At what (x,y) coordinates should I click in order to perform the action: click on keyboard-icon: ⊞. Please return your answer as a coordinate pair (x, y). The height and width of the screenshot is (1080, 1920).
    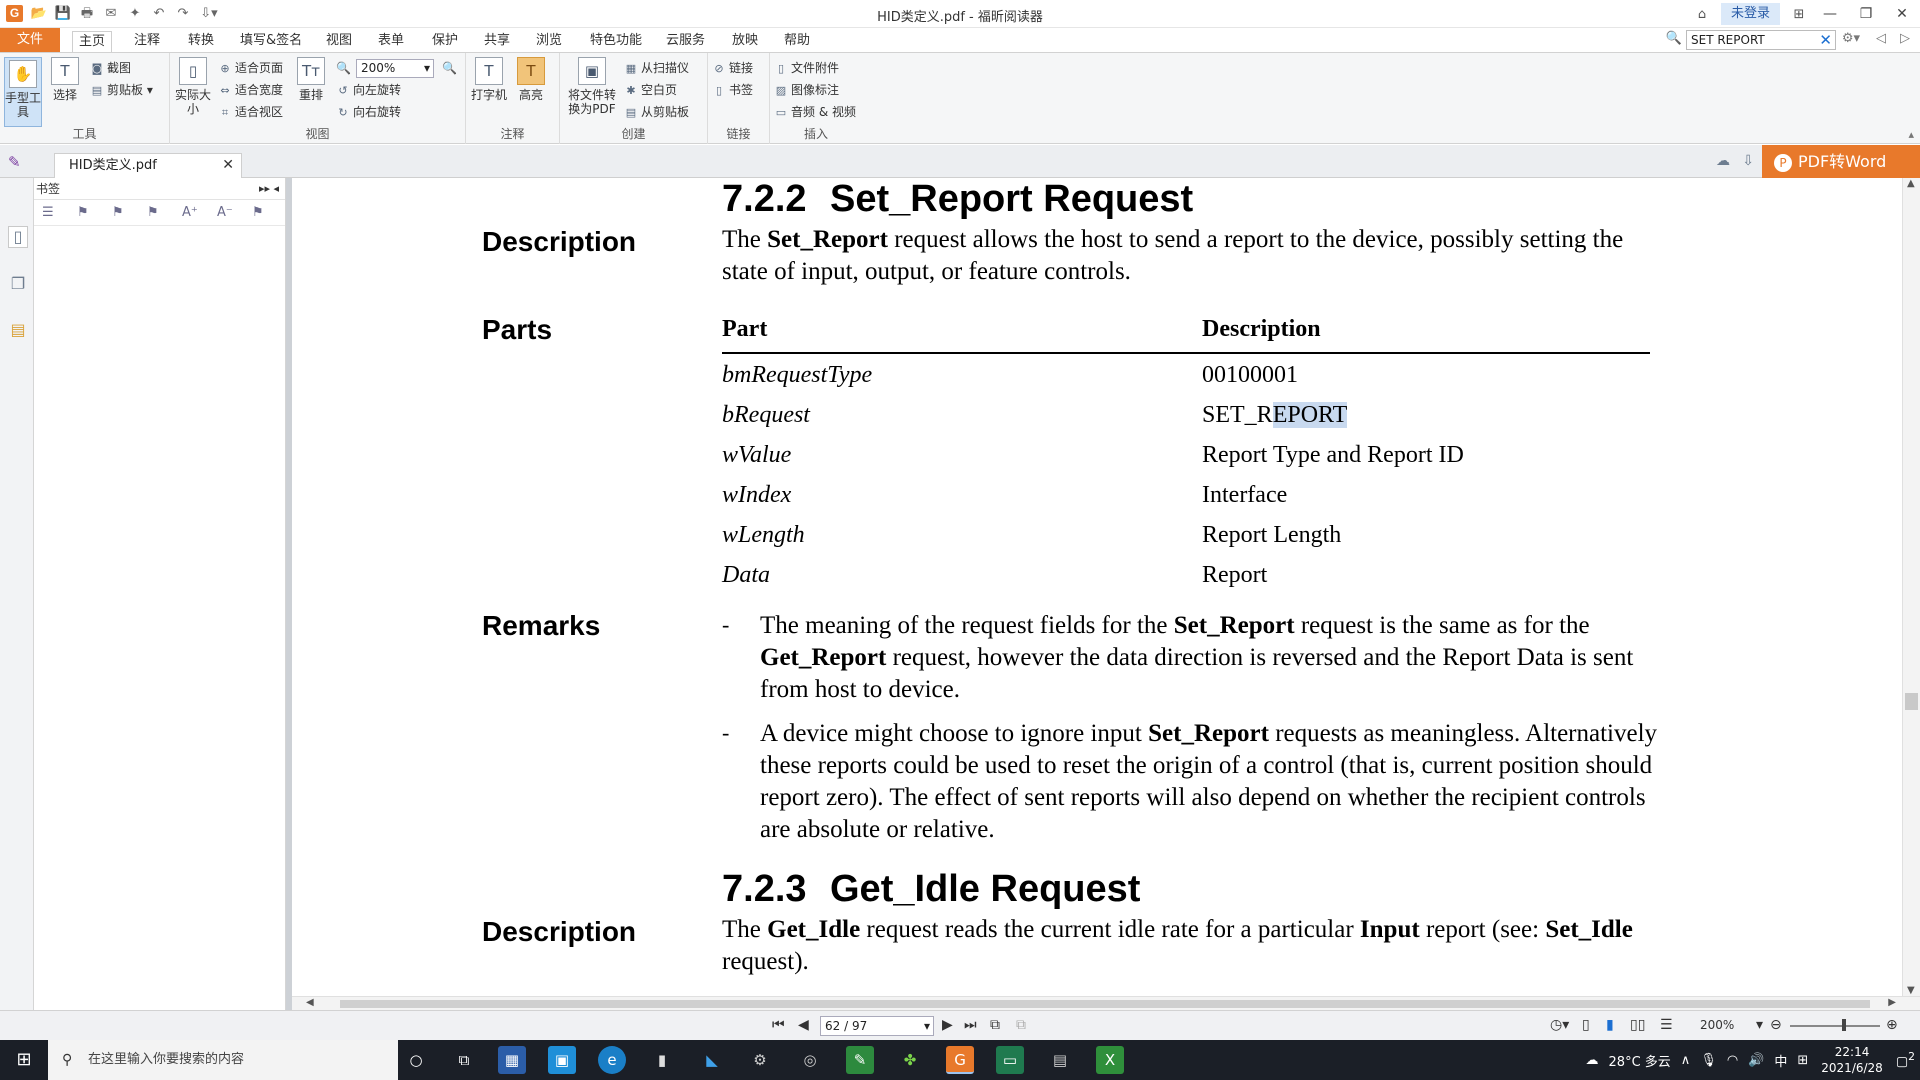
    Looking at the image, I should click on (1802, 1060).